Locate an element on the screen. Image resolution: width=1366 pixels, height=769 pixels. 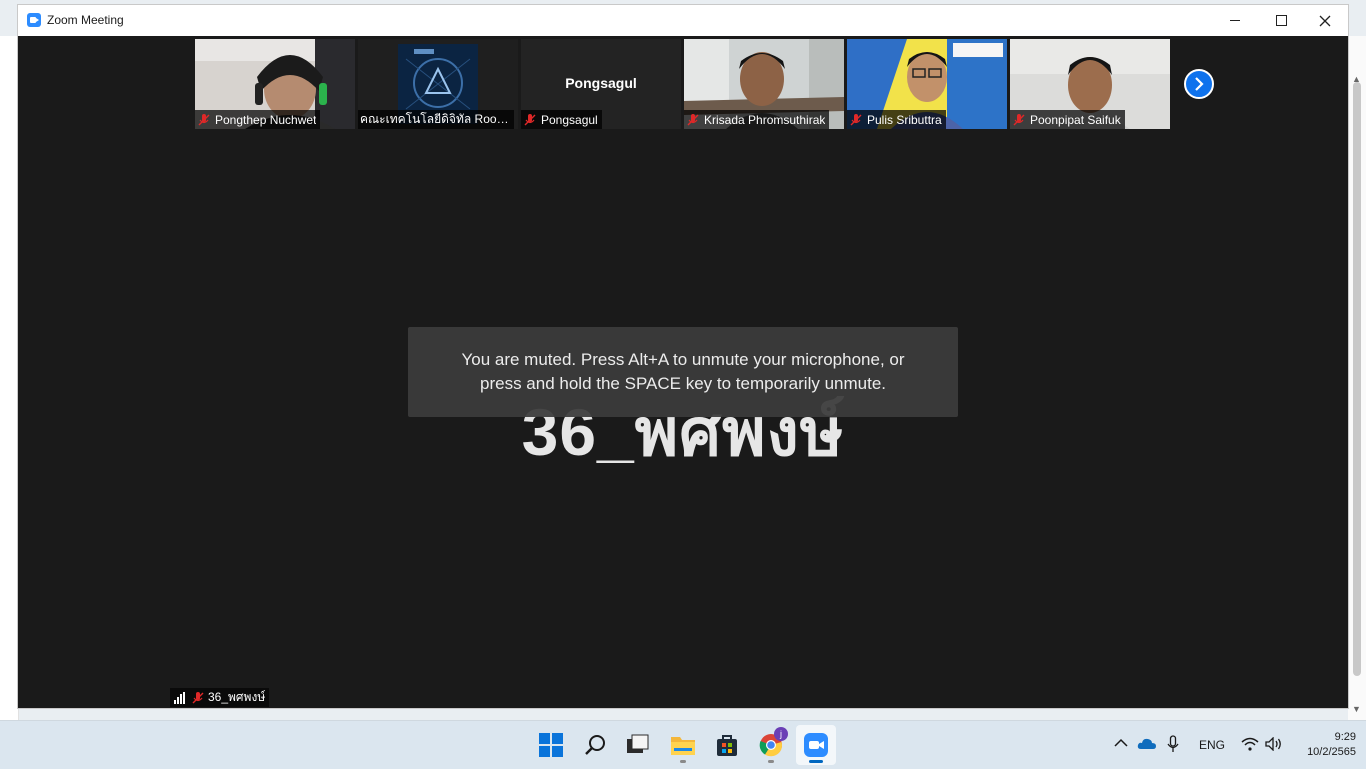
self-name: 36_พศพงษ์ is located at coordinates (237, 697).